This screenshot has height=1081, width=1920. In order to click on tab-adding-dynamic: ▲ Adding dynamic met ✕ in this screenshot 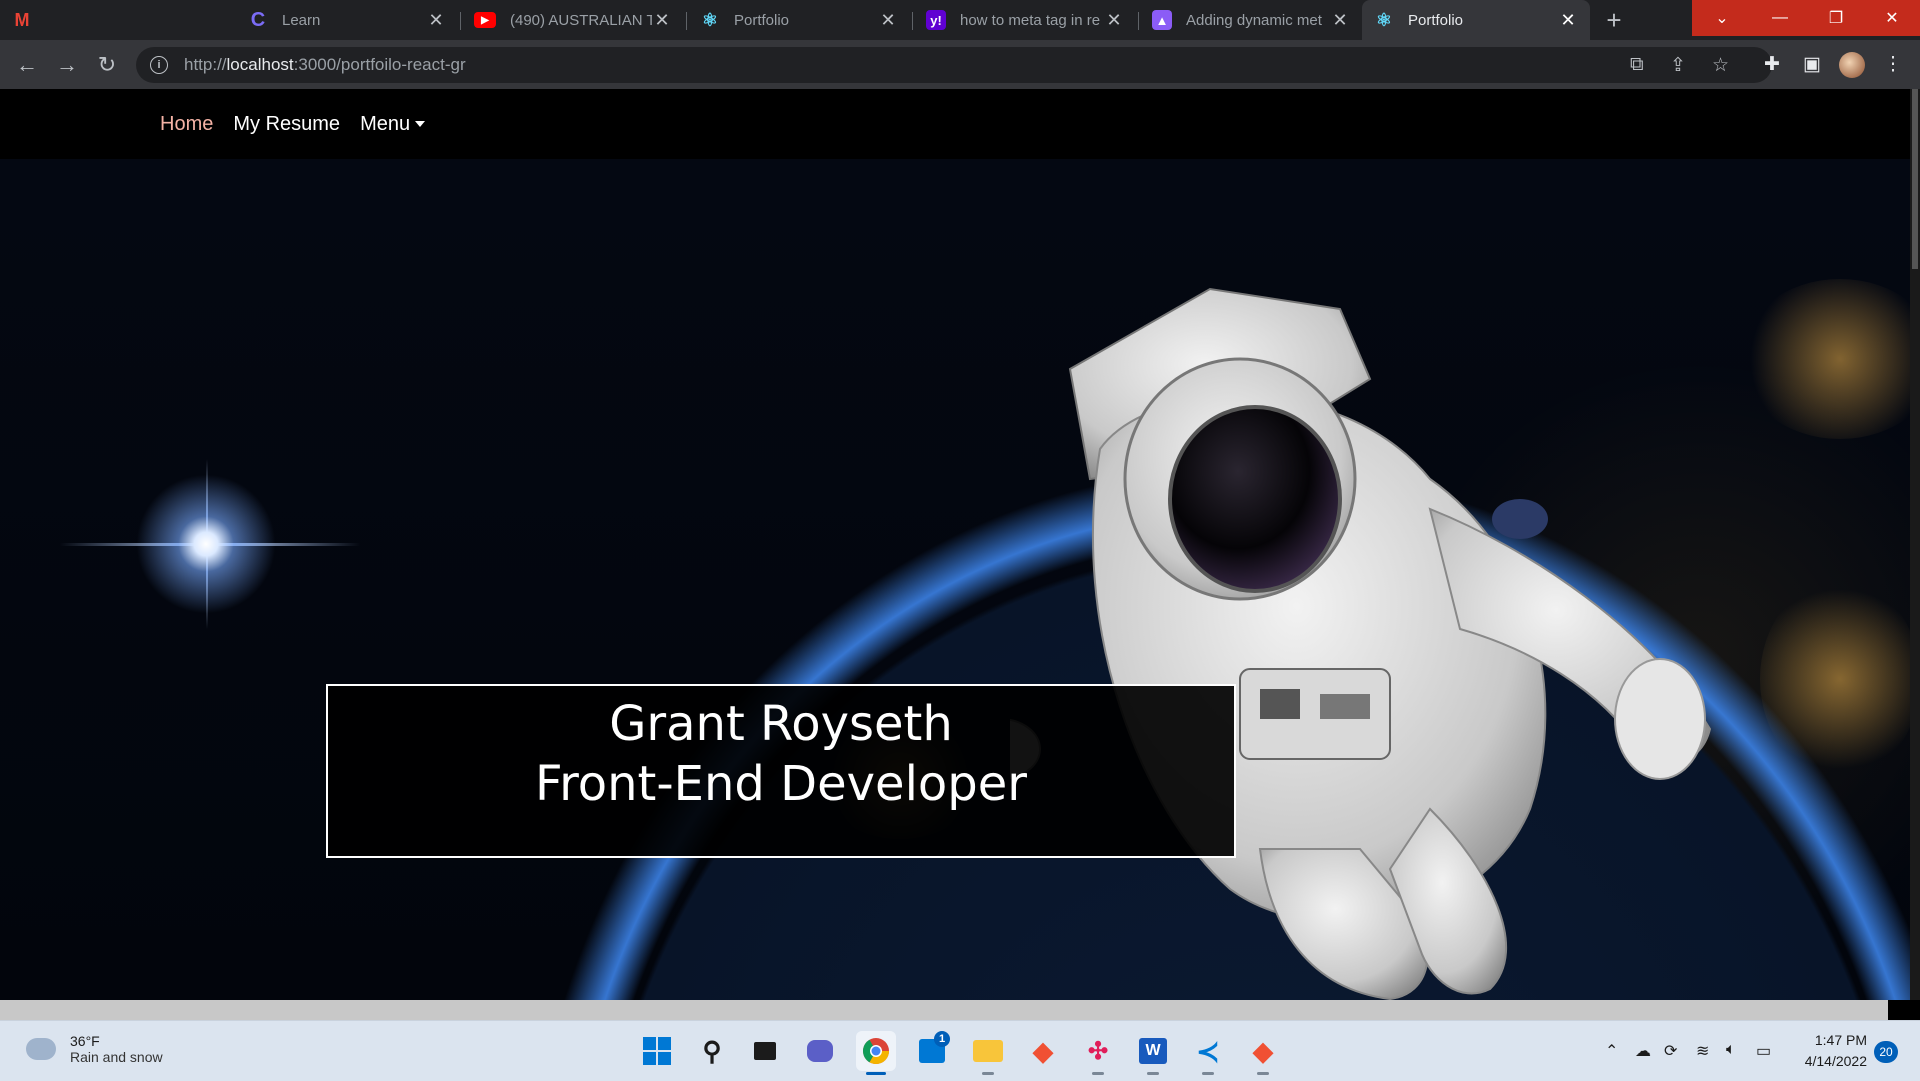, I will do `click(1251, 20)`.